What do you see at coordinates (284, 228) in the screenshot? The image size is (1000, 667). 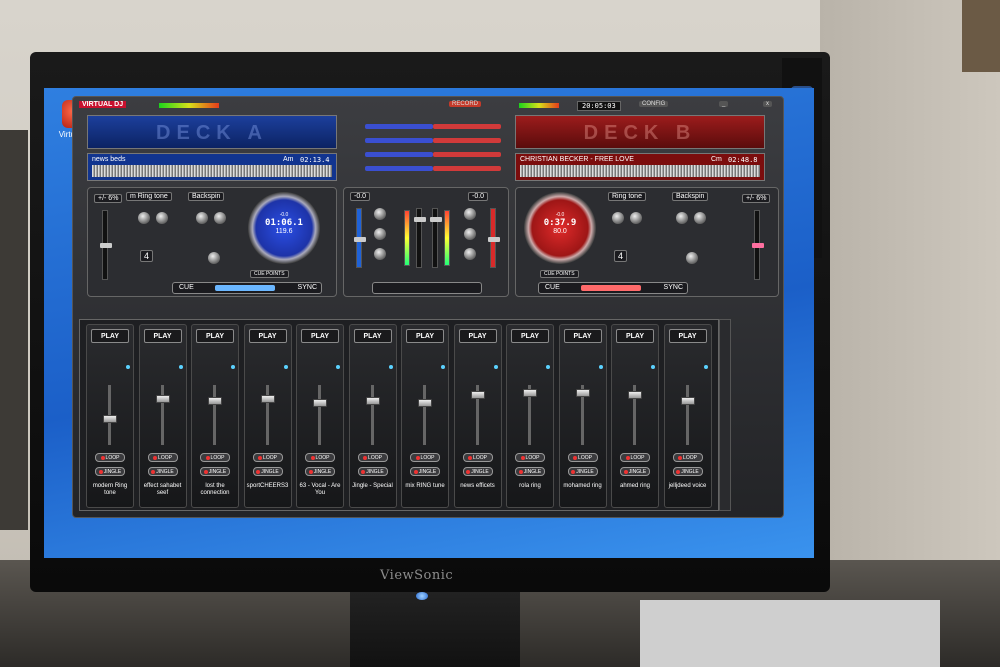 I see `deck-a-jog-wheel: -0.0 01:06.1 119.6` at bounding box center [284, 228].